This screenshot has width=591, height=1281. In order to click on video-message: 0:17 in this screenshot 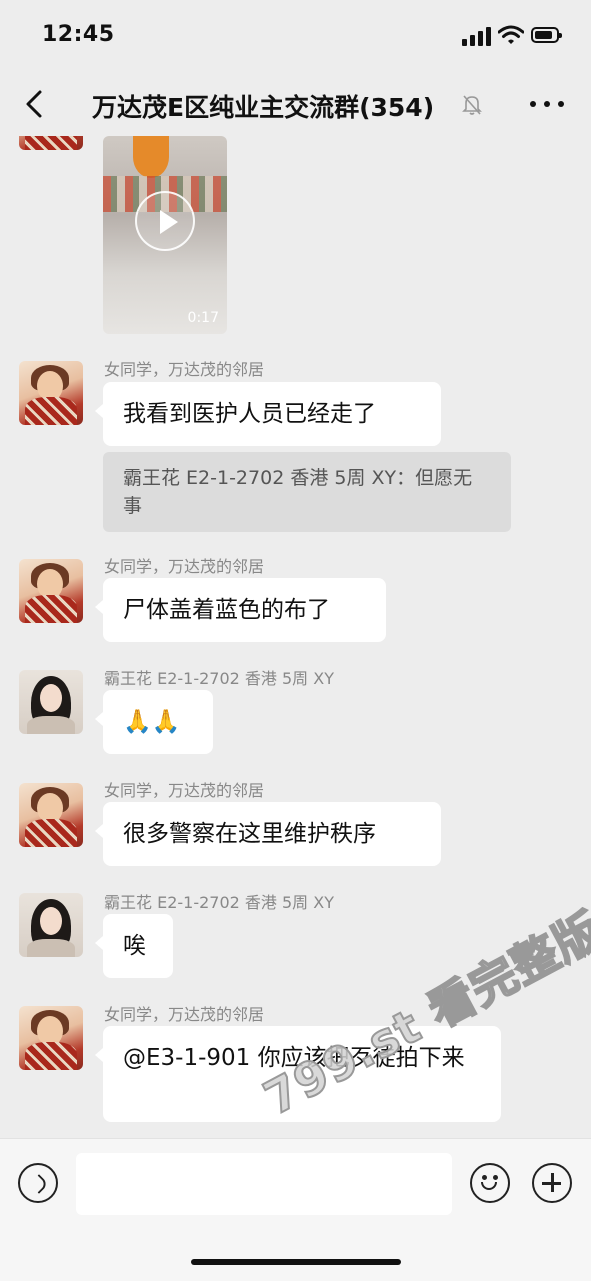, I will do `click(165, 235)`.